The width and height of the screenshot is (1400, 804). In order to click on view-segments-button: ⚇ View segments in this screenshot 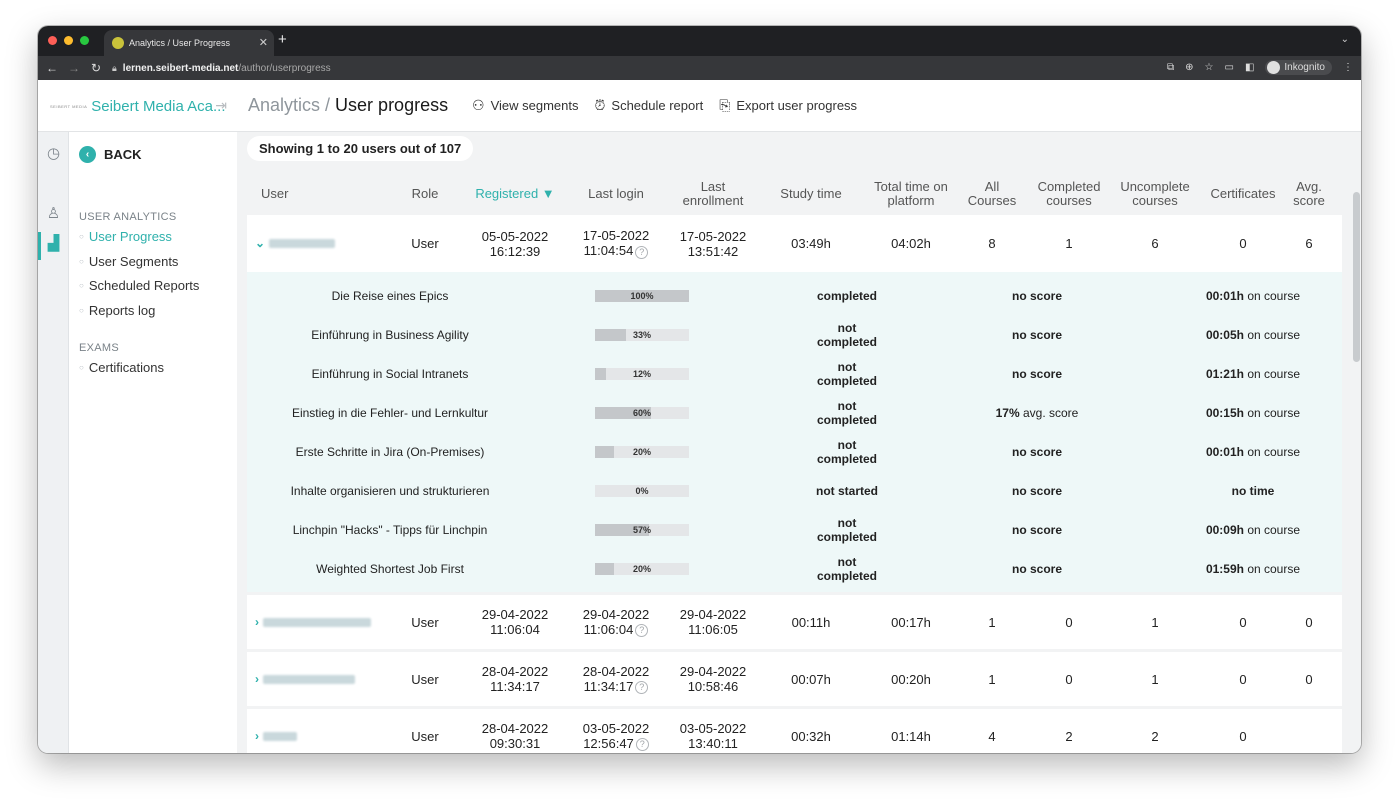, I will do `click(525, 105)`.